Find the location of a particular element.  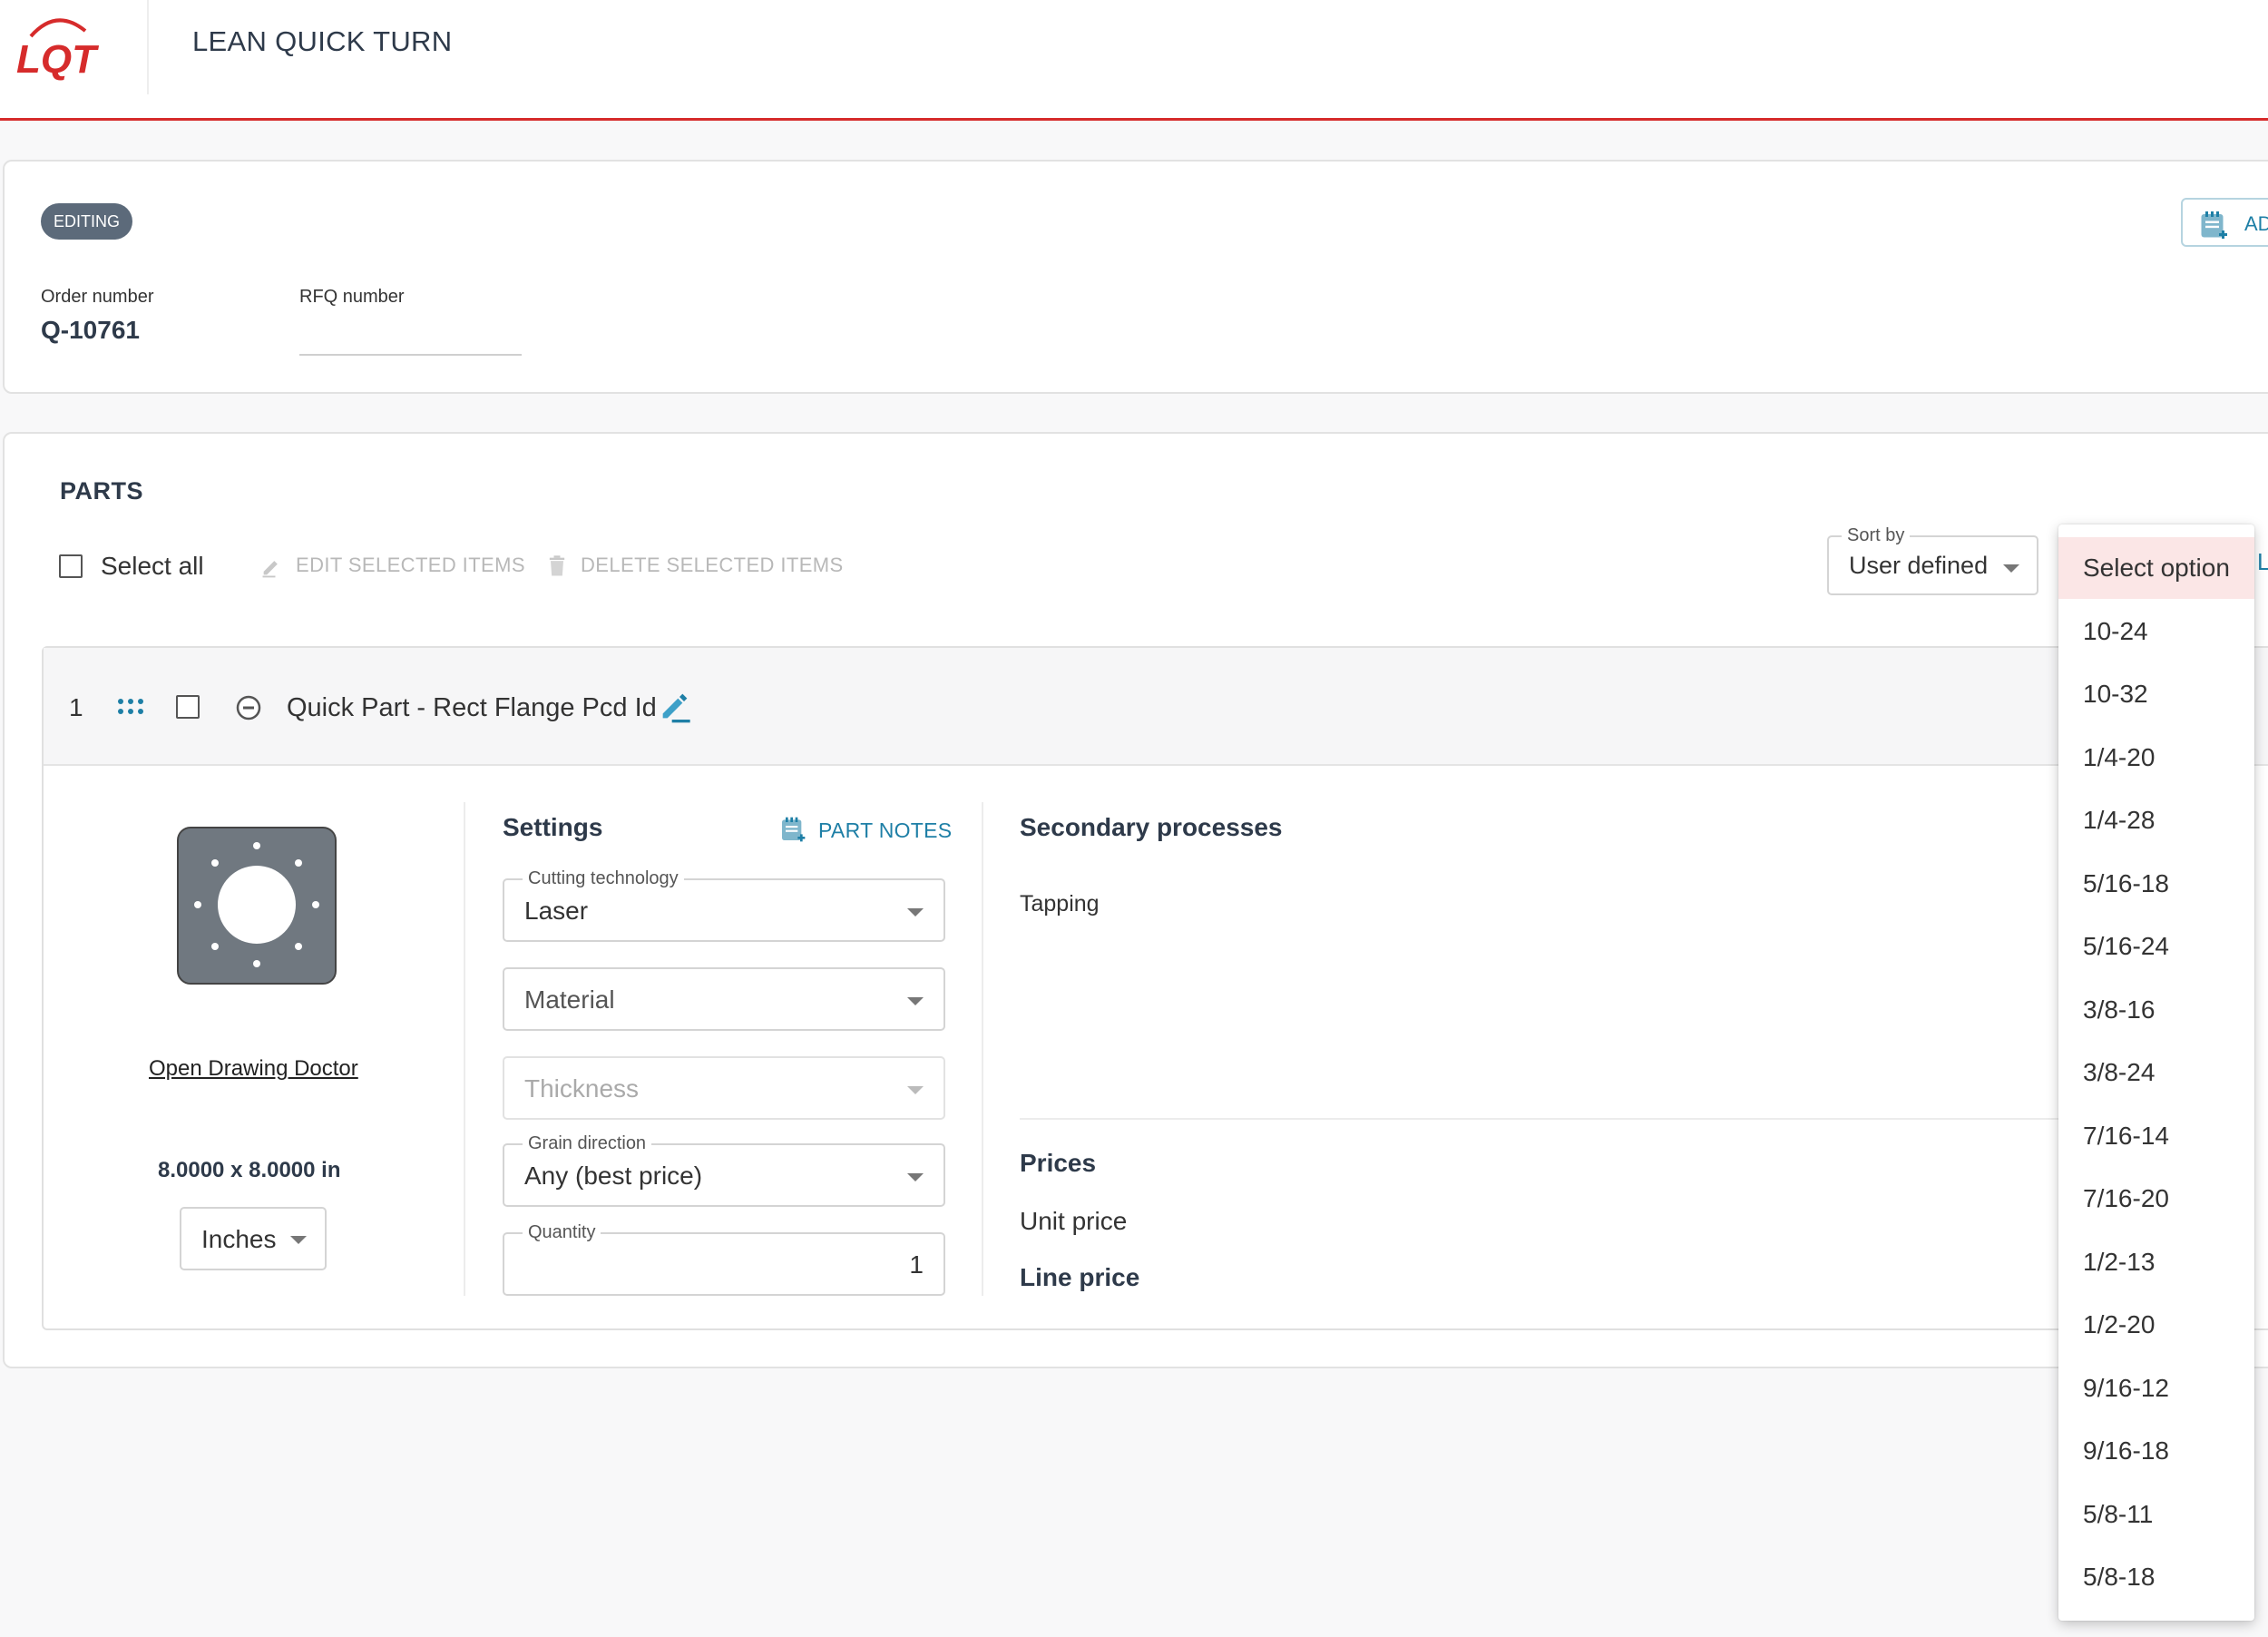

section-divider is located at coordinates (1564, 1119).